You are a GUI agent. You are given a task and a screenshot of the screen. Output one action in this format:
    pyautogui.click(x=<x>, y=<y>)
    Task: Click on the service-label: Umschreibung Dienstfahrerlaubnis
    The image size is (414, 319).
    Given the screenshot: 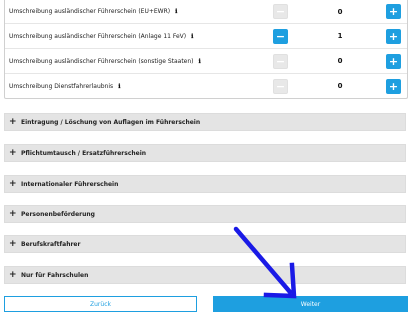 What is the action you would take?
    pyautogui.click(x=61, y=86)
    